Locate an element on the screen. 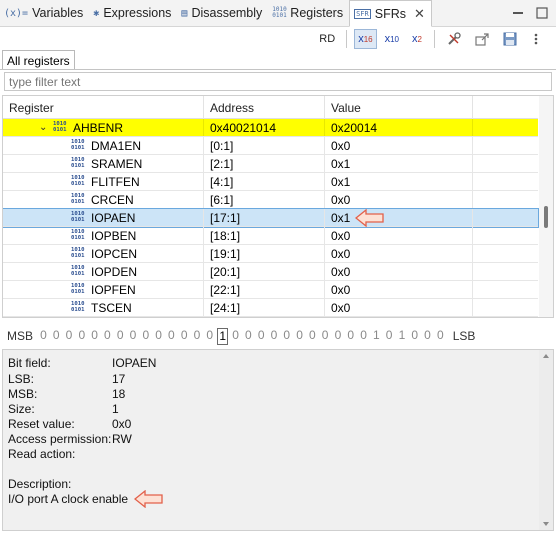  table-row: 1010 0101 IOPCEN [19:1] 0x0 is located at coordinates (270, 254).